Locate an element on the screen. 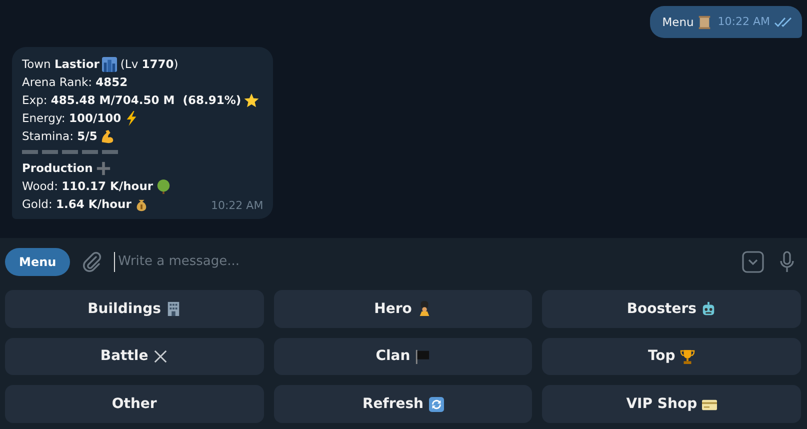 This screenshot has height=429, width=807. keyboard-button: VIP Shop is located at coordinates (671, 404).